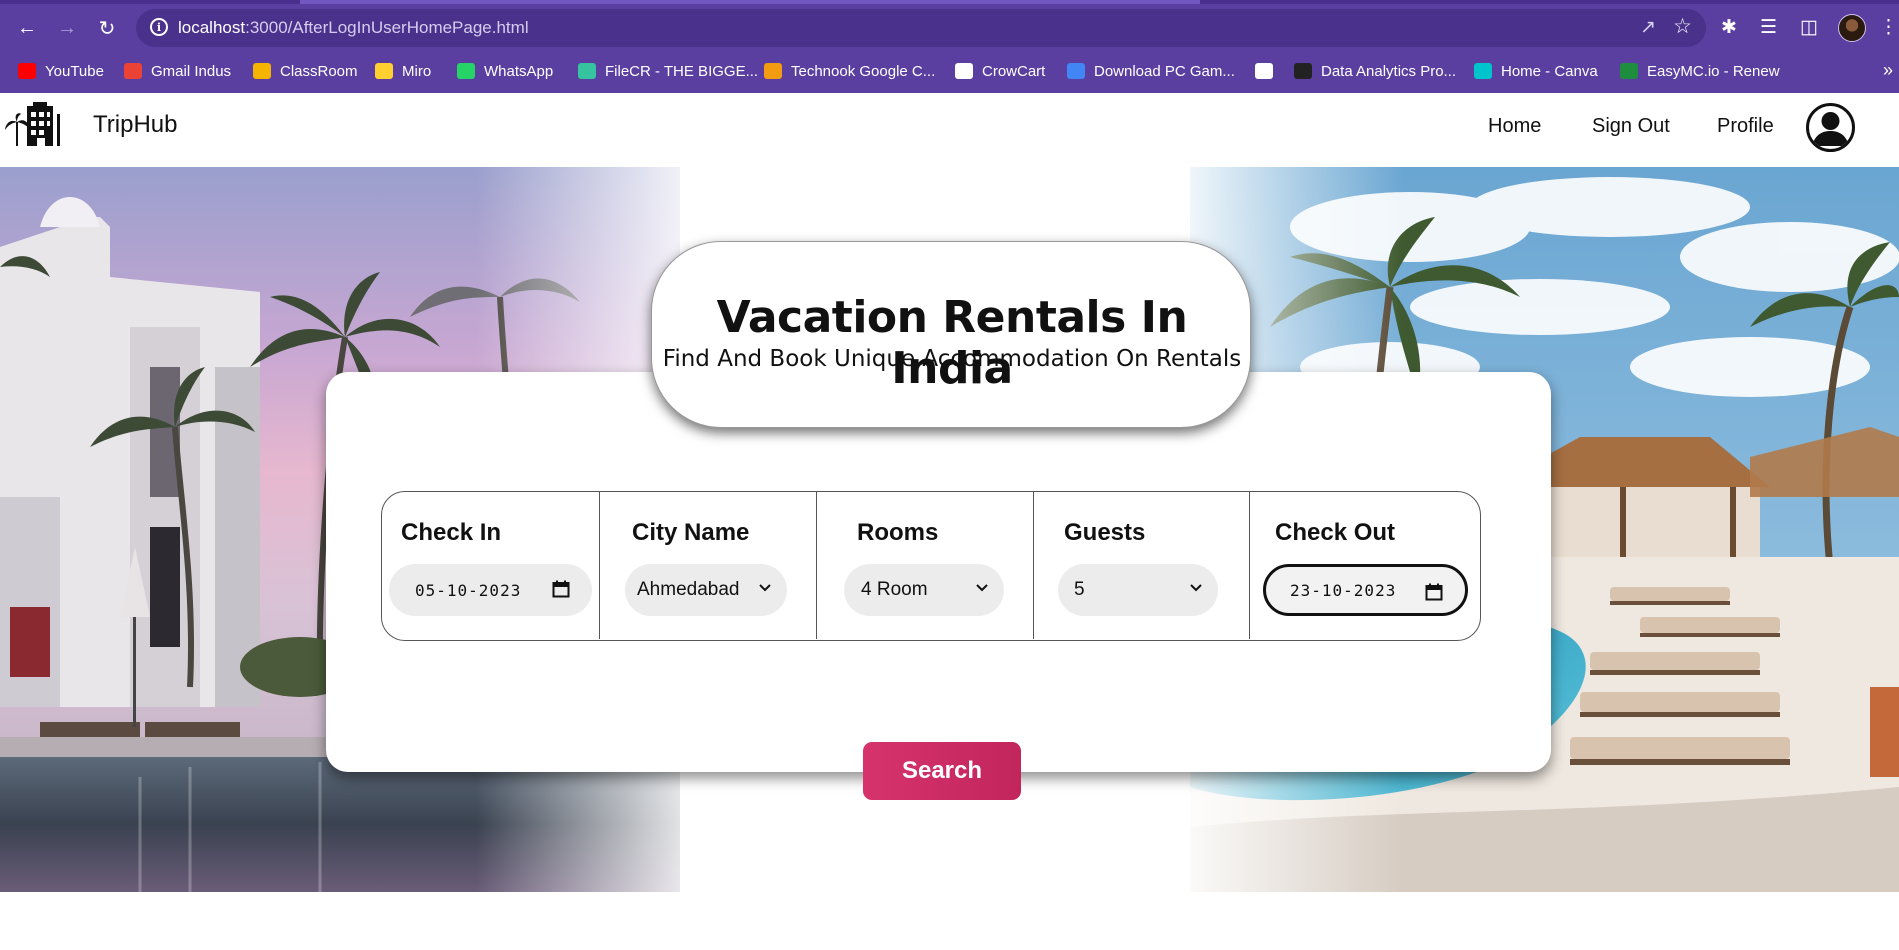 This screenshot has width=1899, height=950. Describe the element at coordinates (27, 28) in the screenshot. I see `back-icon: ←` at that location.